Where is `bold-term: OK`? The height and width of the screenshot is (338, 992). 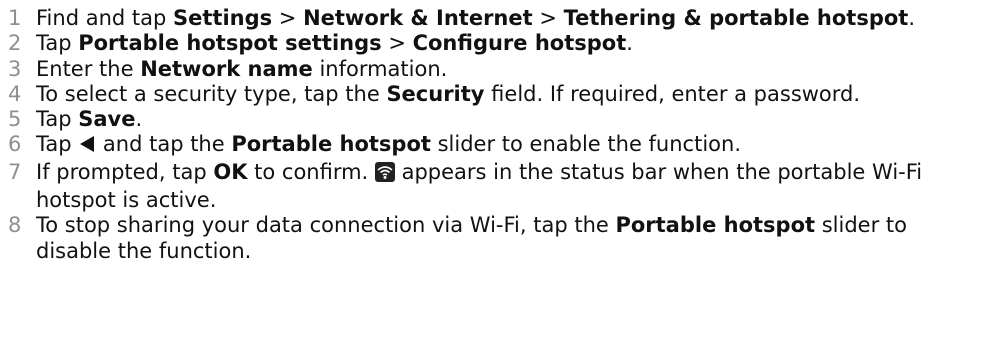
bold-term: OK is located at coordinates (230, 171).